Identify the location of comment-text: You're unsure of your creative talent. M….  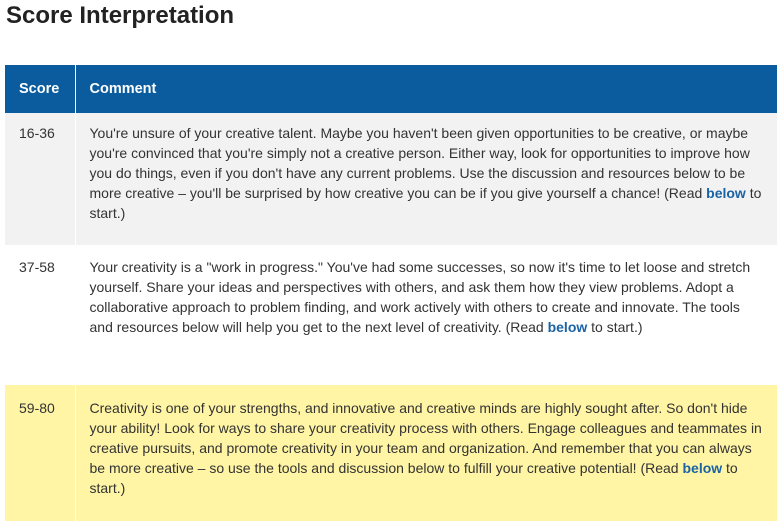
(419, 163).